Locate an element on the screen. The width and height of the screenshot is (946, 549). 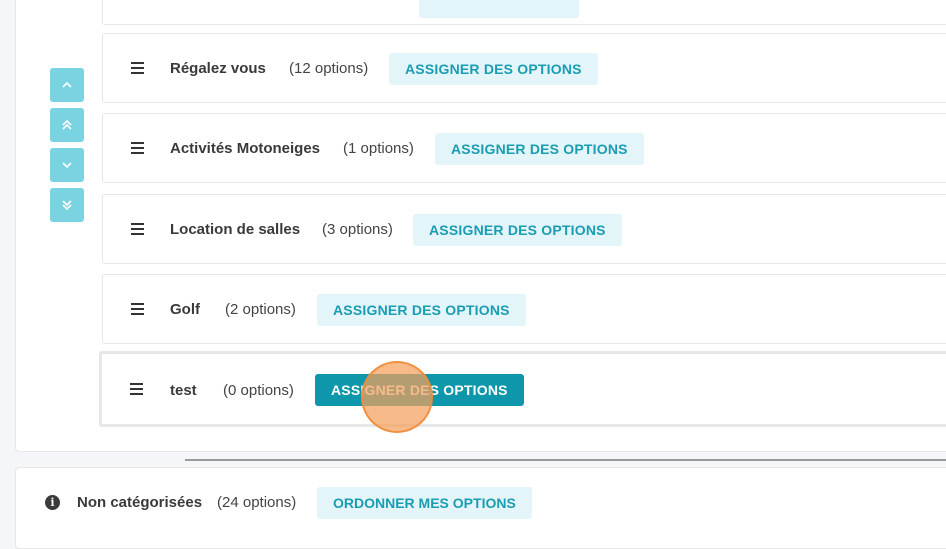
double-chevron-down-icon is located at coordinates (67, 205).